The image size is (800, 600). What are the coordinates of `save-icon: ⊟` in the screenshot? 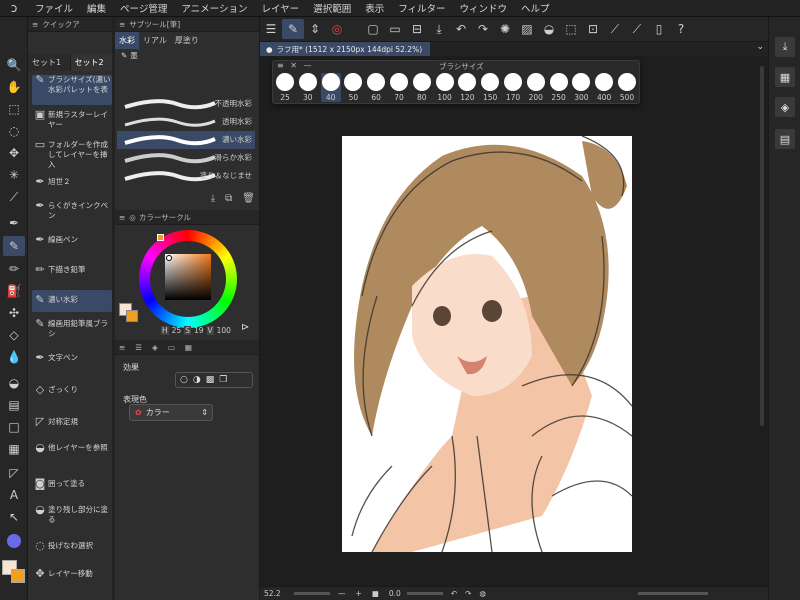 It's located at (417, 29).